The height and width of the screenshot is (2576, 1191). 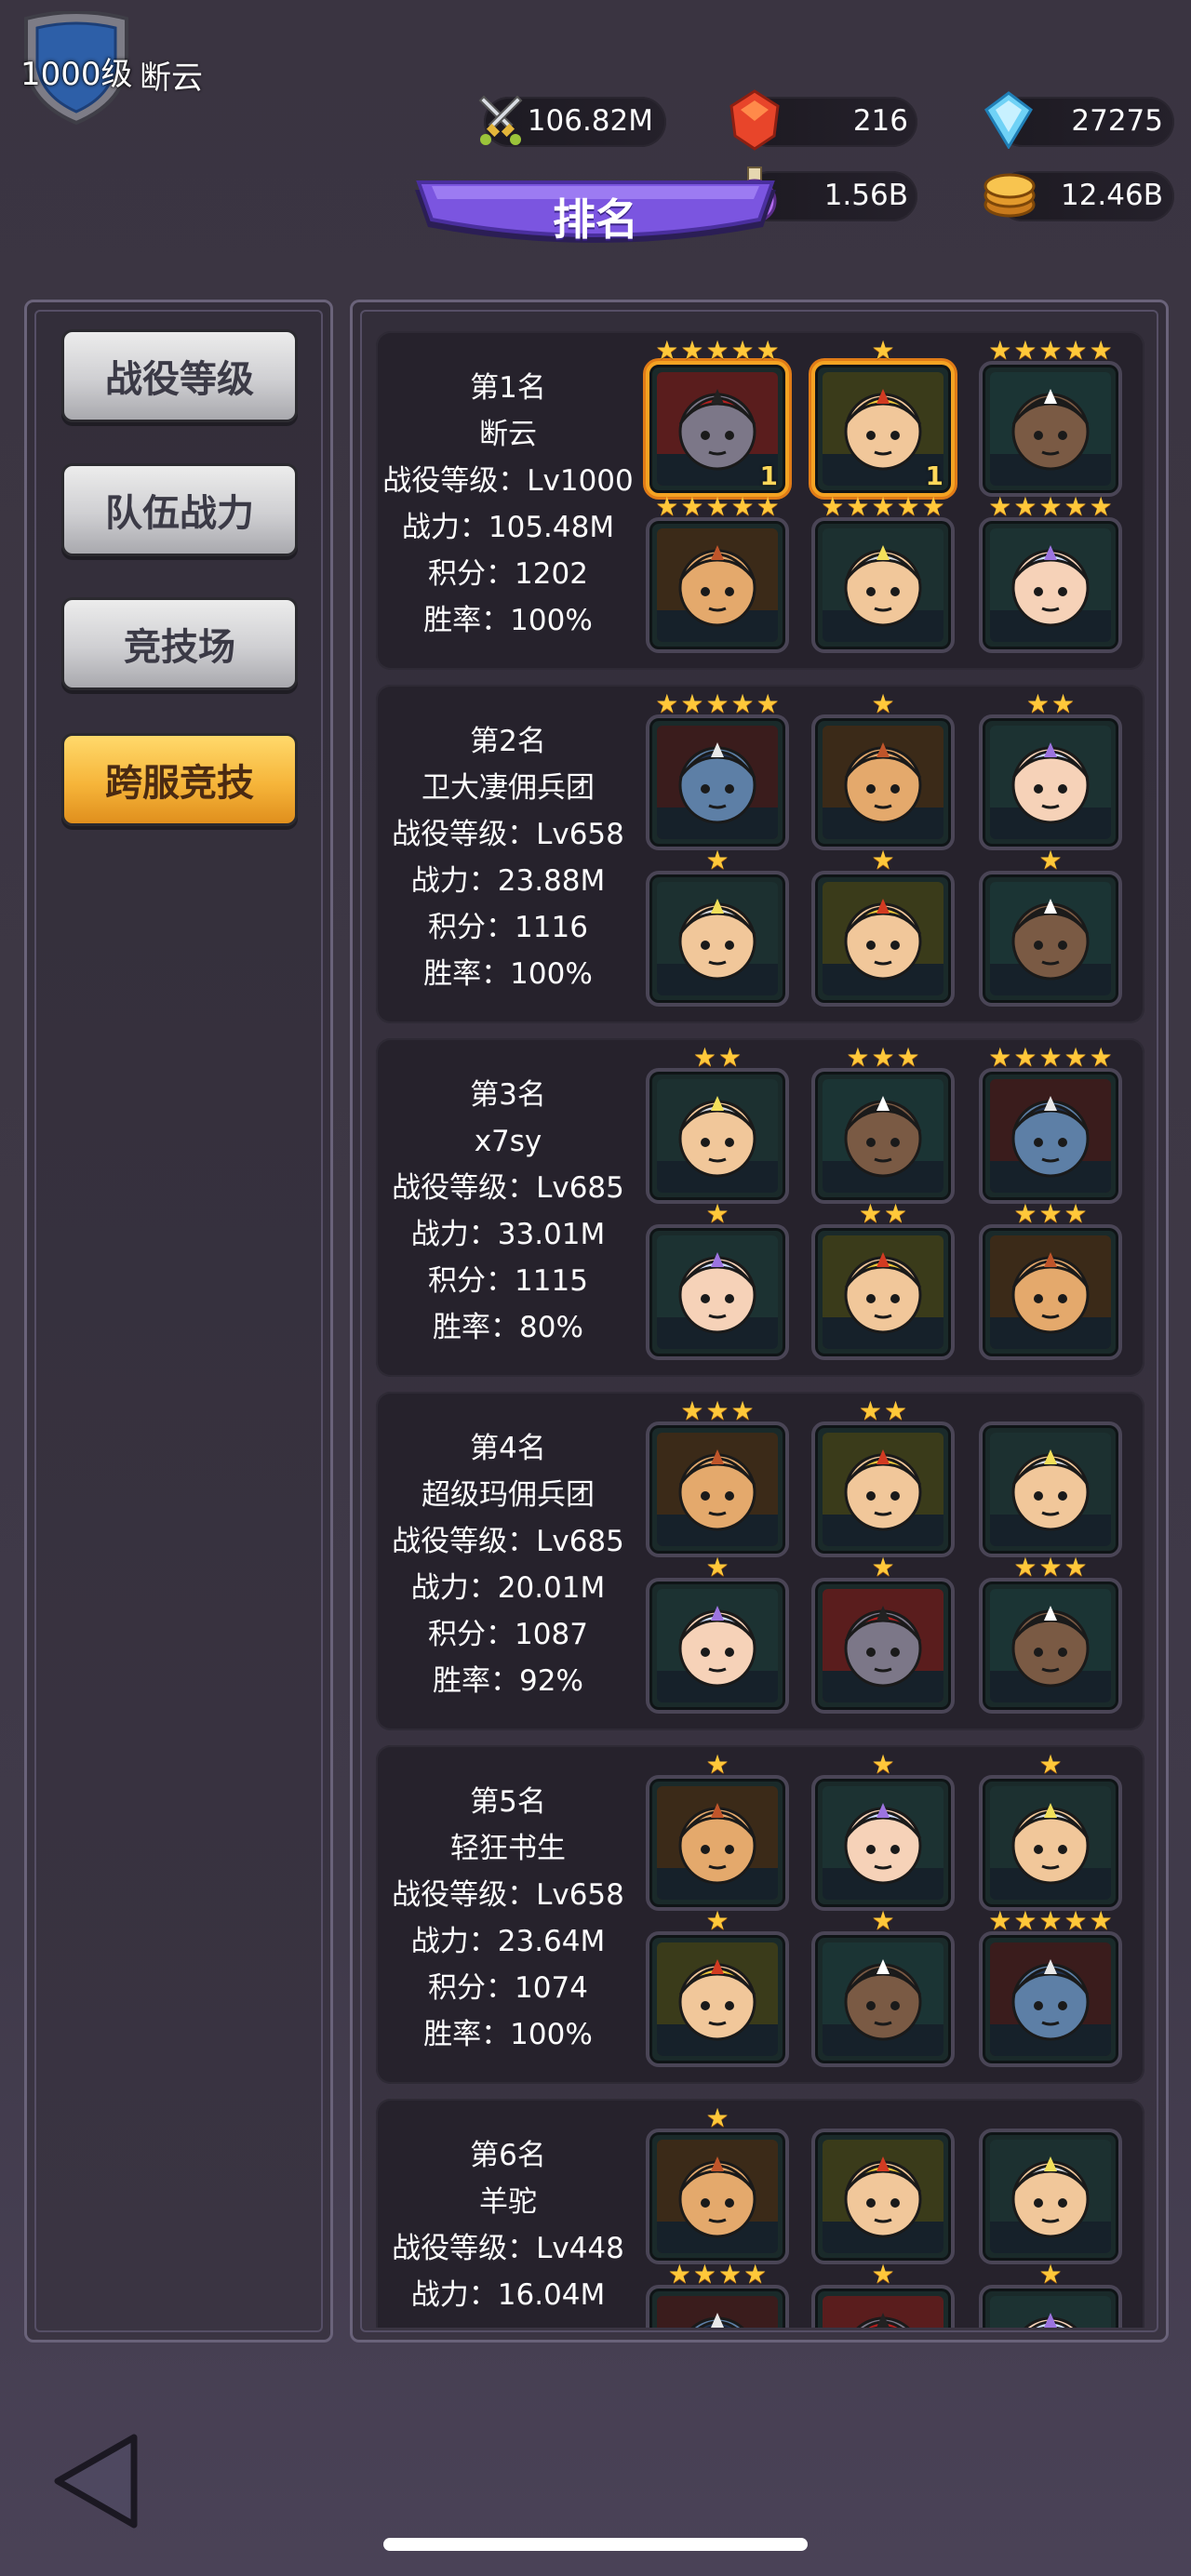 I want to click on hero-star-rating: ★ ★, so click(x=883, y=1214).